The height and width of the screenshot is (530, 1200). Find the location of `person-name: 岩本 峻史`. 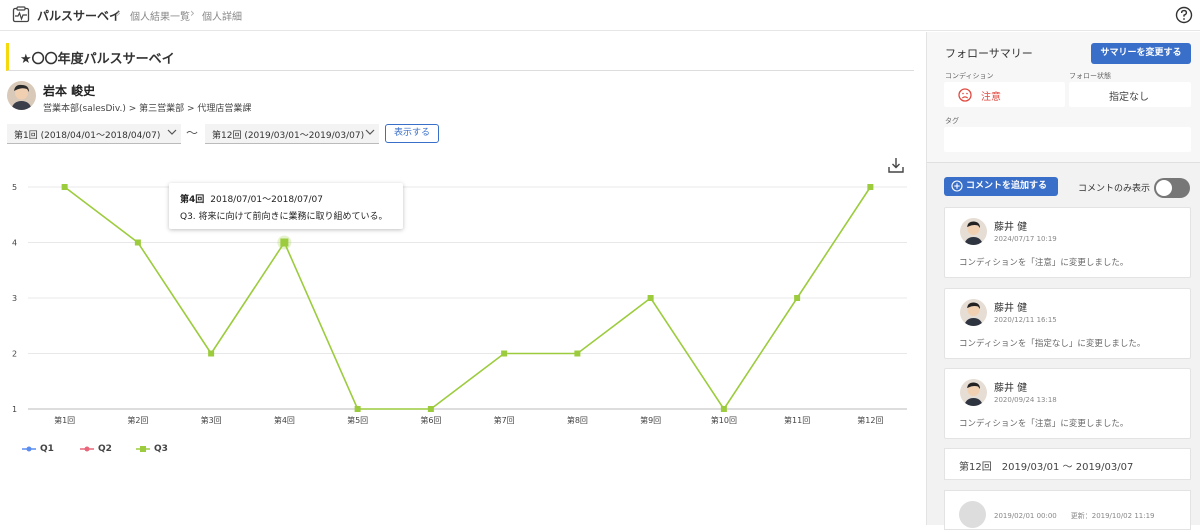

person-name: 岩本 峻史 is located at coordinates (69, 91).